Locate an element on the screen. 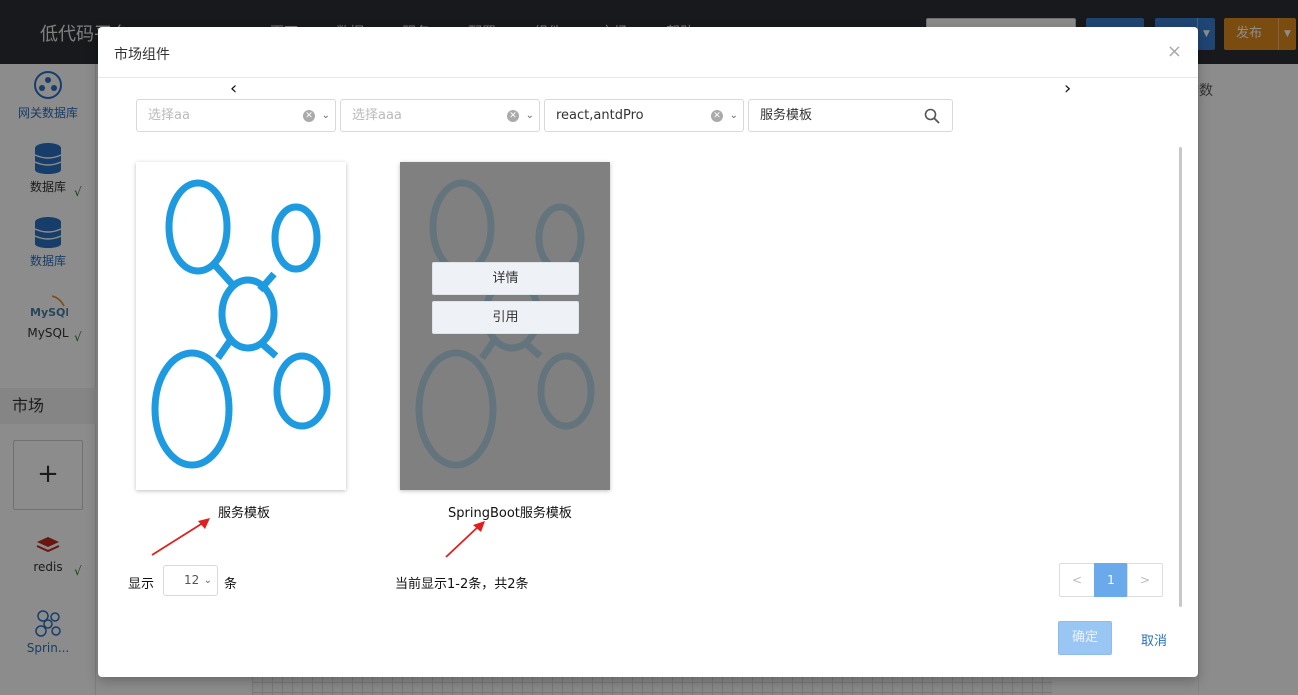 This screenshot has height=695, width=1298. modal-header: 市场组件 × is located at coordinates (648, 52).